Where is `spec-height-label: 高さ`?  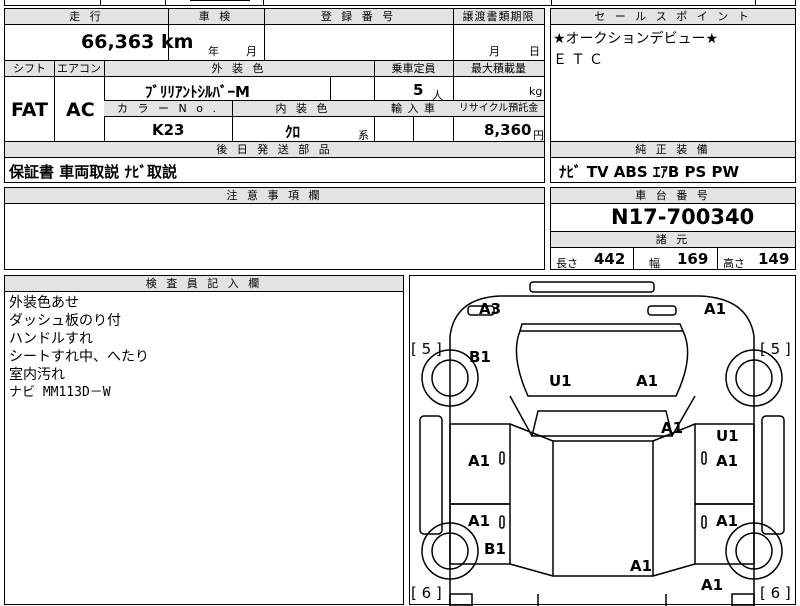 spec-height-label: 高さ is located at coordinates (734, 263).